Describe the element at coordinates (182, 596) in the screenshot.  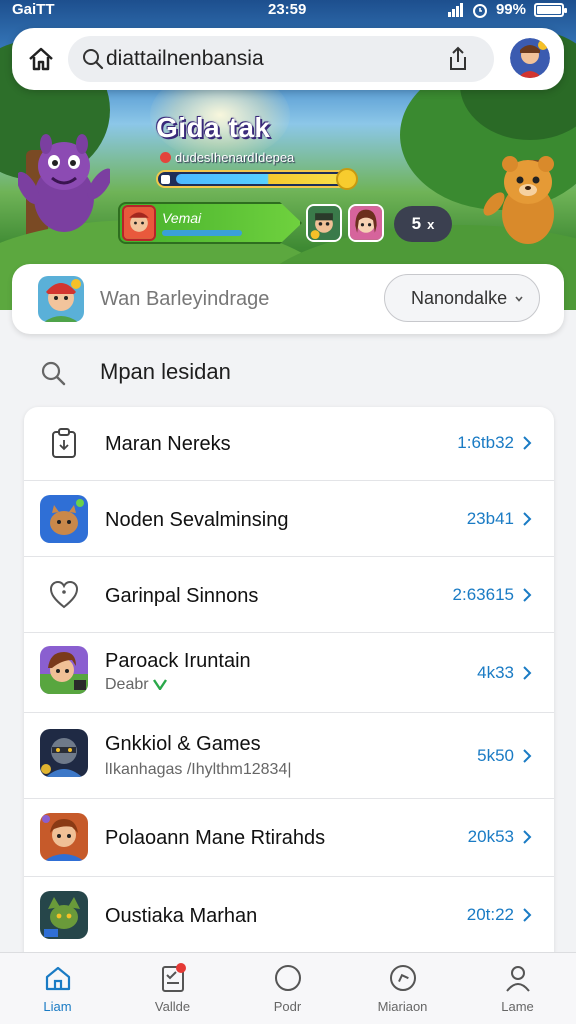
I see `list-item-title: Garinpal Sinnons` at that location.